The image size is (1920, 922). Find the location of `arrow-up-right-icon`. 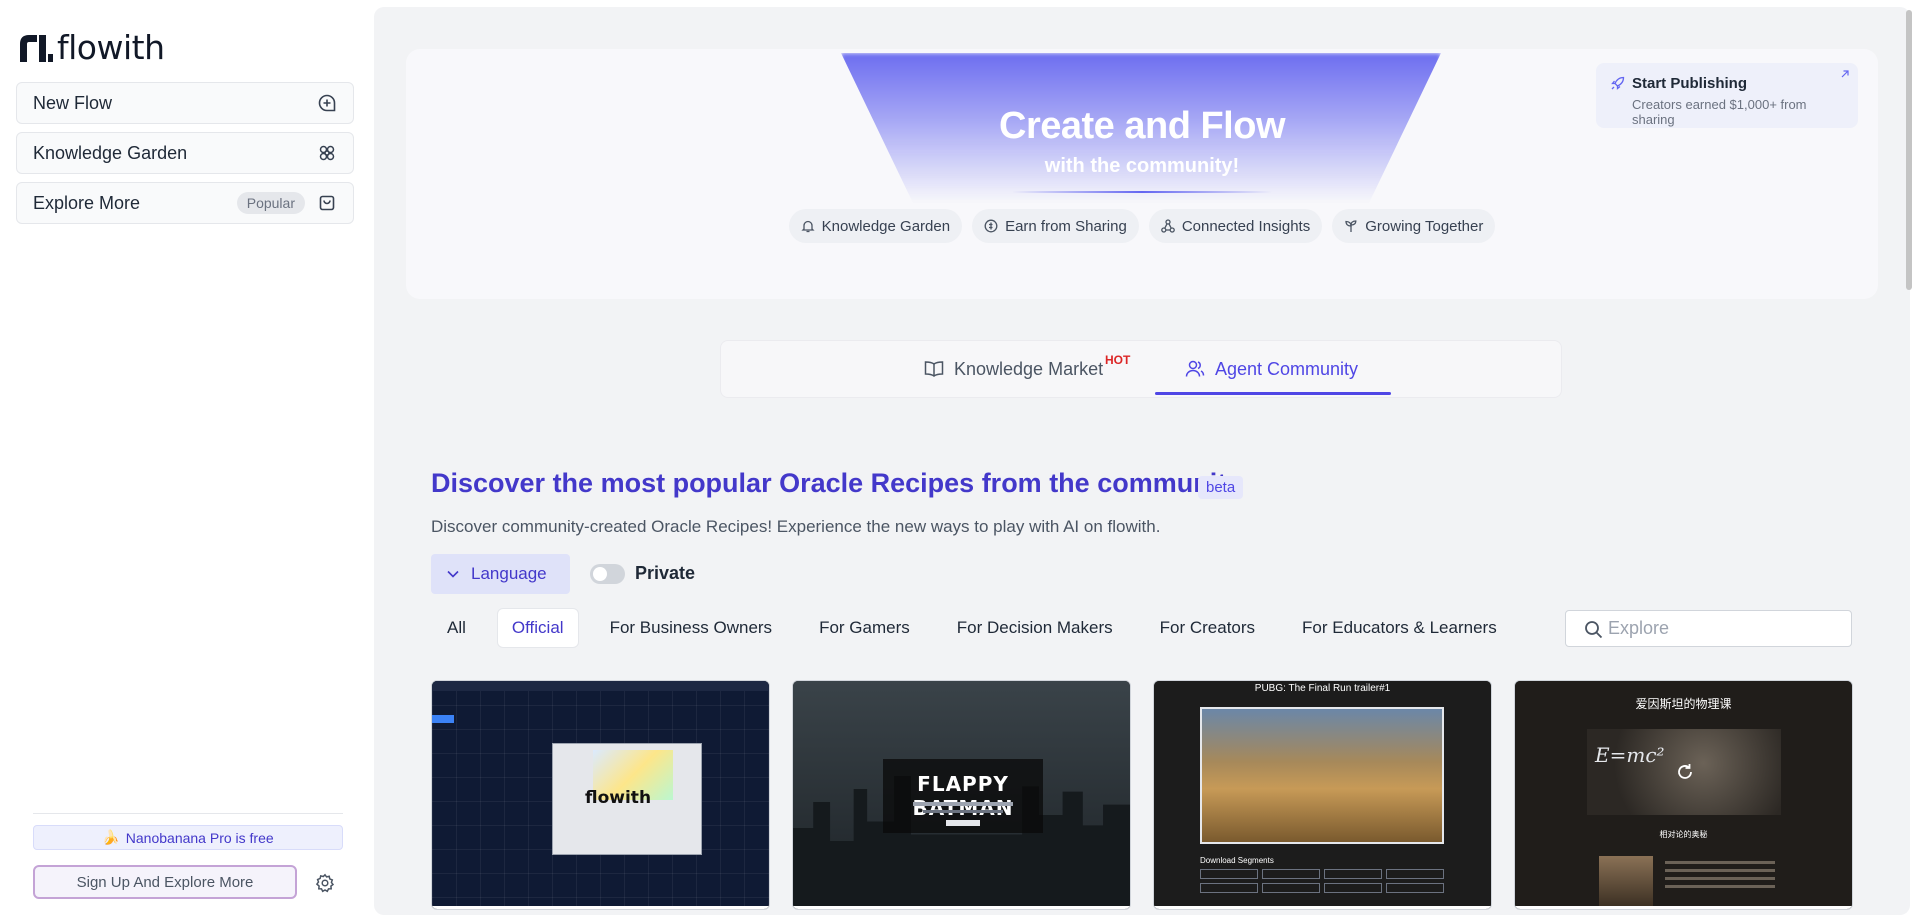

arrow-up-right-icon is located at coordinates (1845, 74).